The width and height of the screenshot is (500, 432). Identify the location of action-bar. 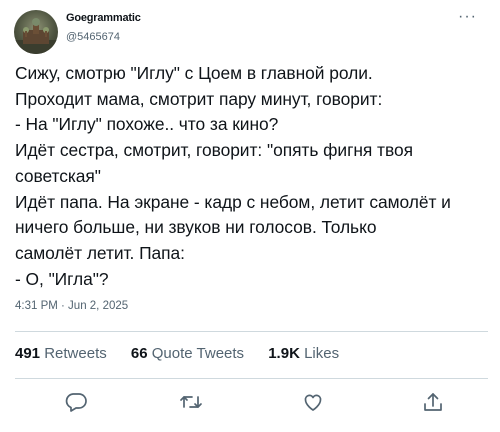
(250, 402).